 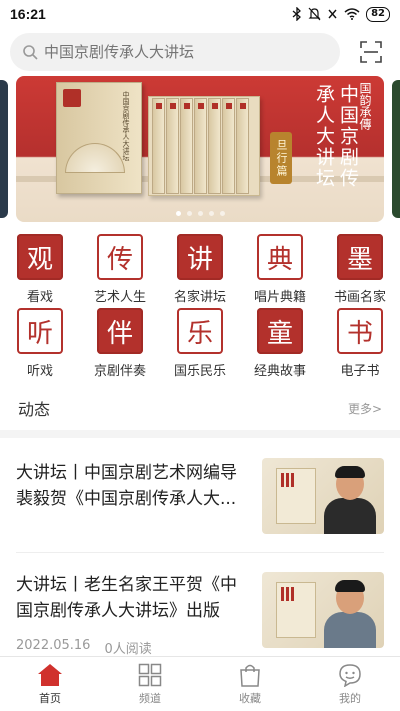 I want to click on nav-favorites: 收藏, so click(x=250, y=684).